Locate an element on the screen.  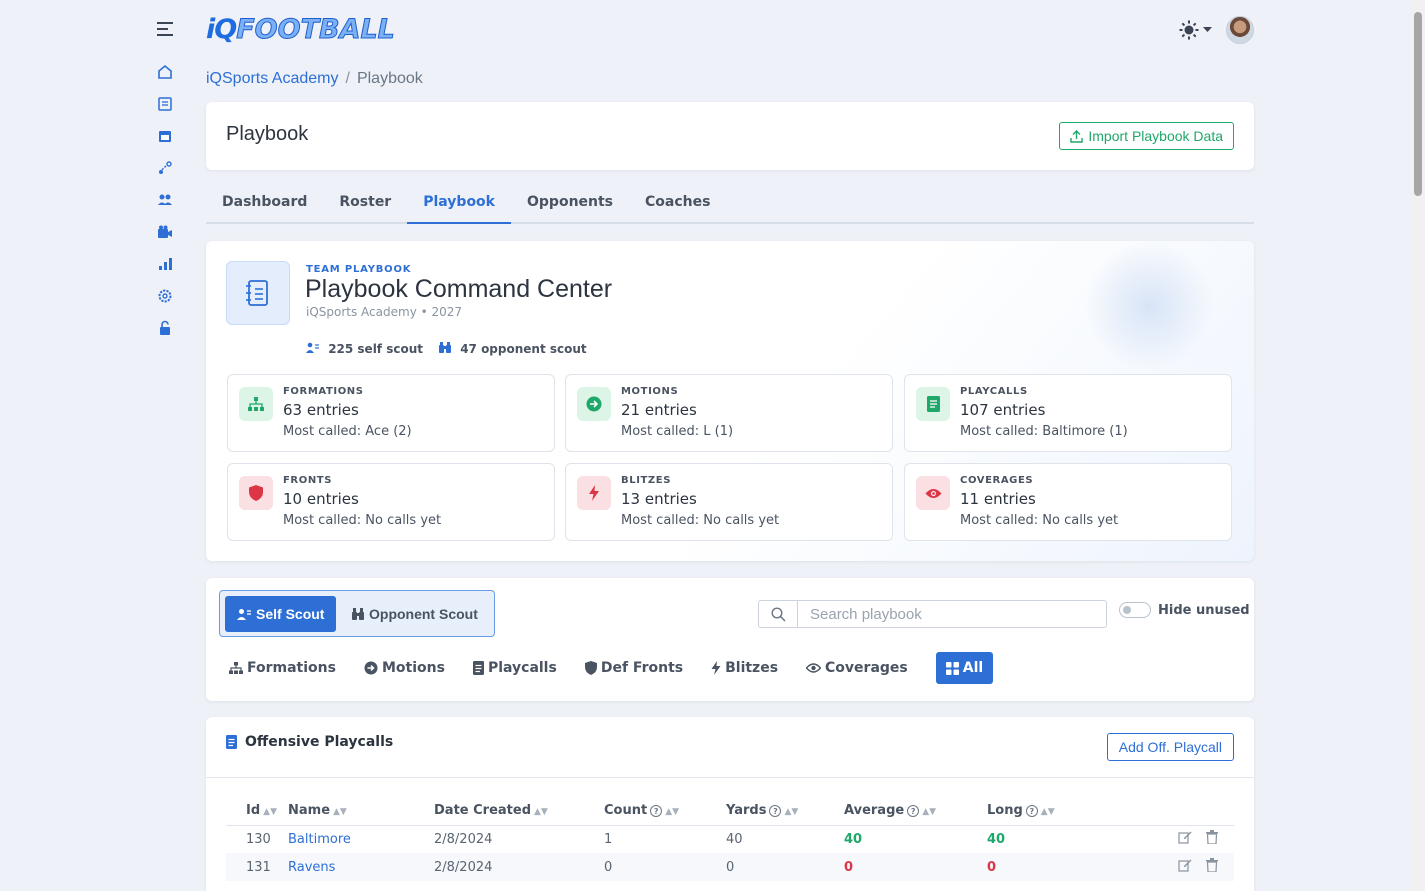
filter-coverages: Coverages is located at coordinates (857, 668).